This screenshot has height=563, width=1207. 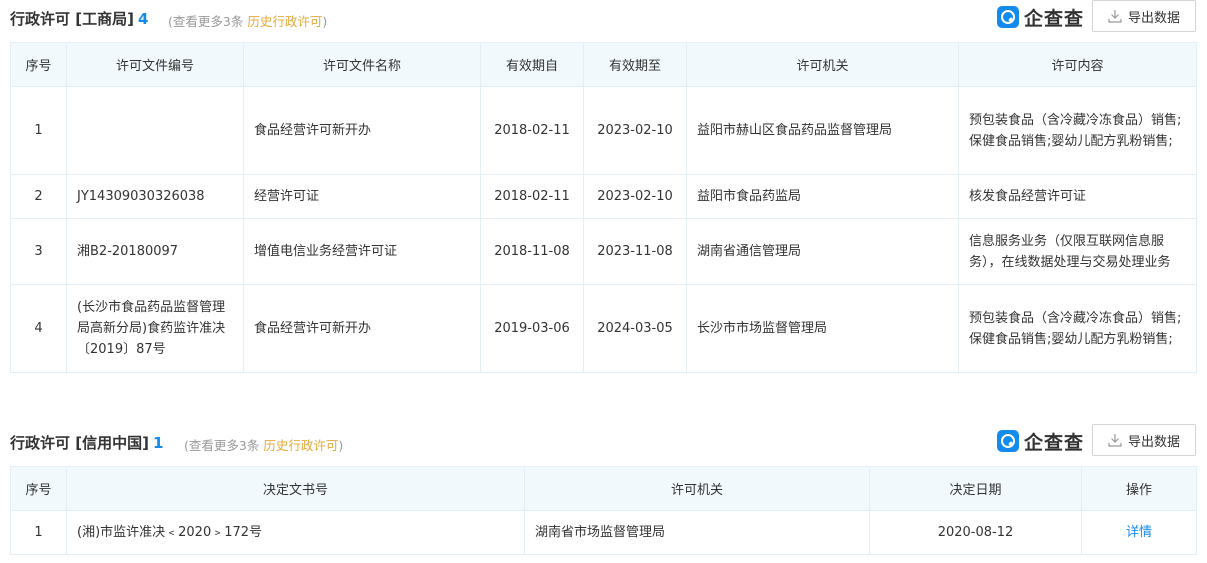 What do you see at coordinates (822, 196) in the screenshot?
I see `cell-authority: 益阳市食品药监局` at bounding box center [822, 196].